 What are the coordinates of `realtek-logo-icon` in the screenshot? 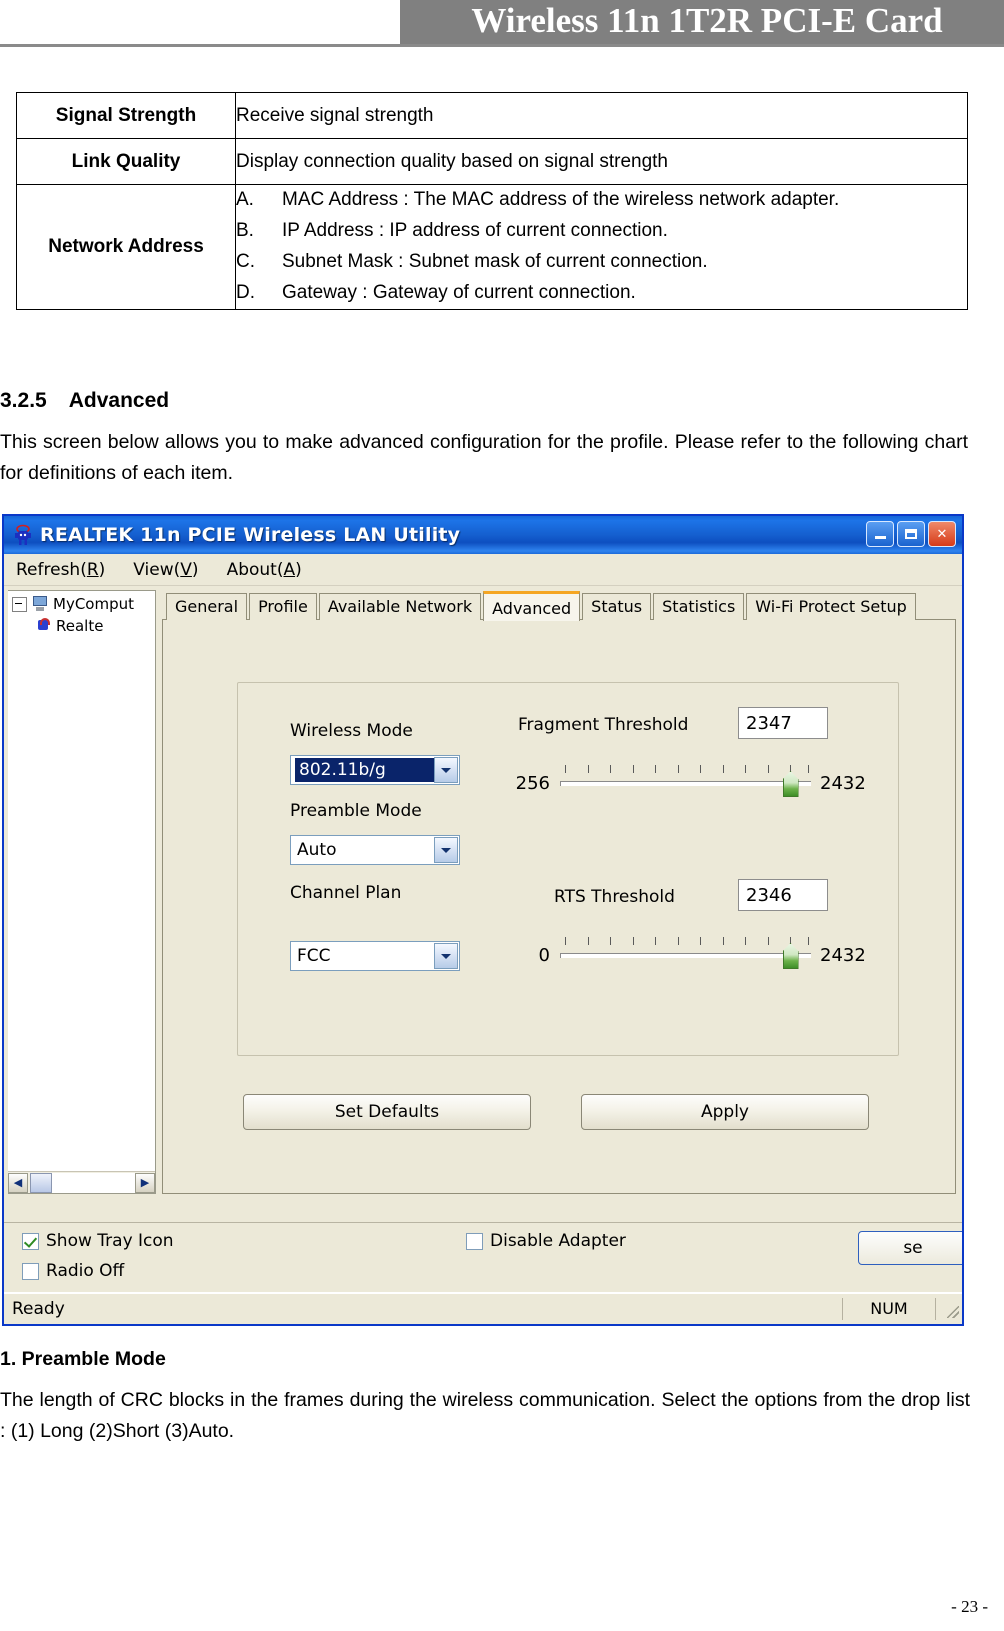 It's located at (23, 535).